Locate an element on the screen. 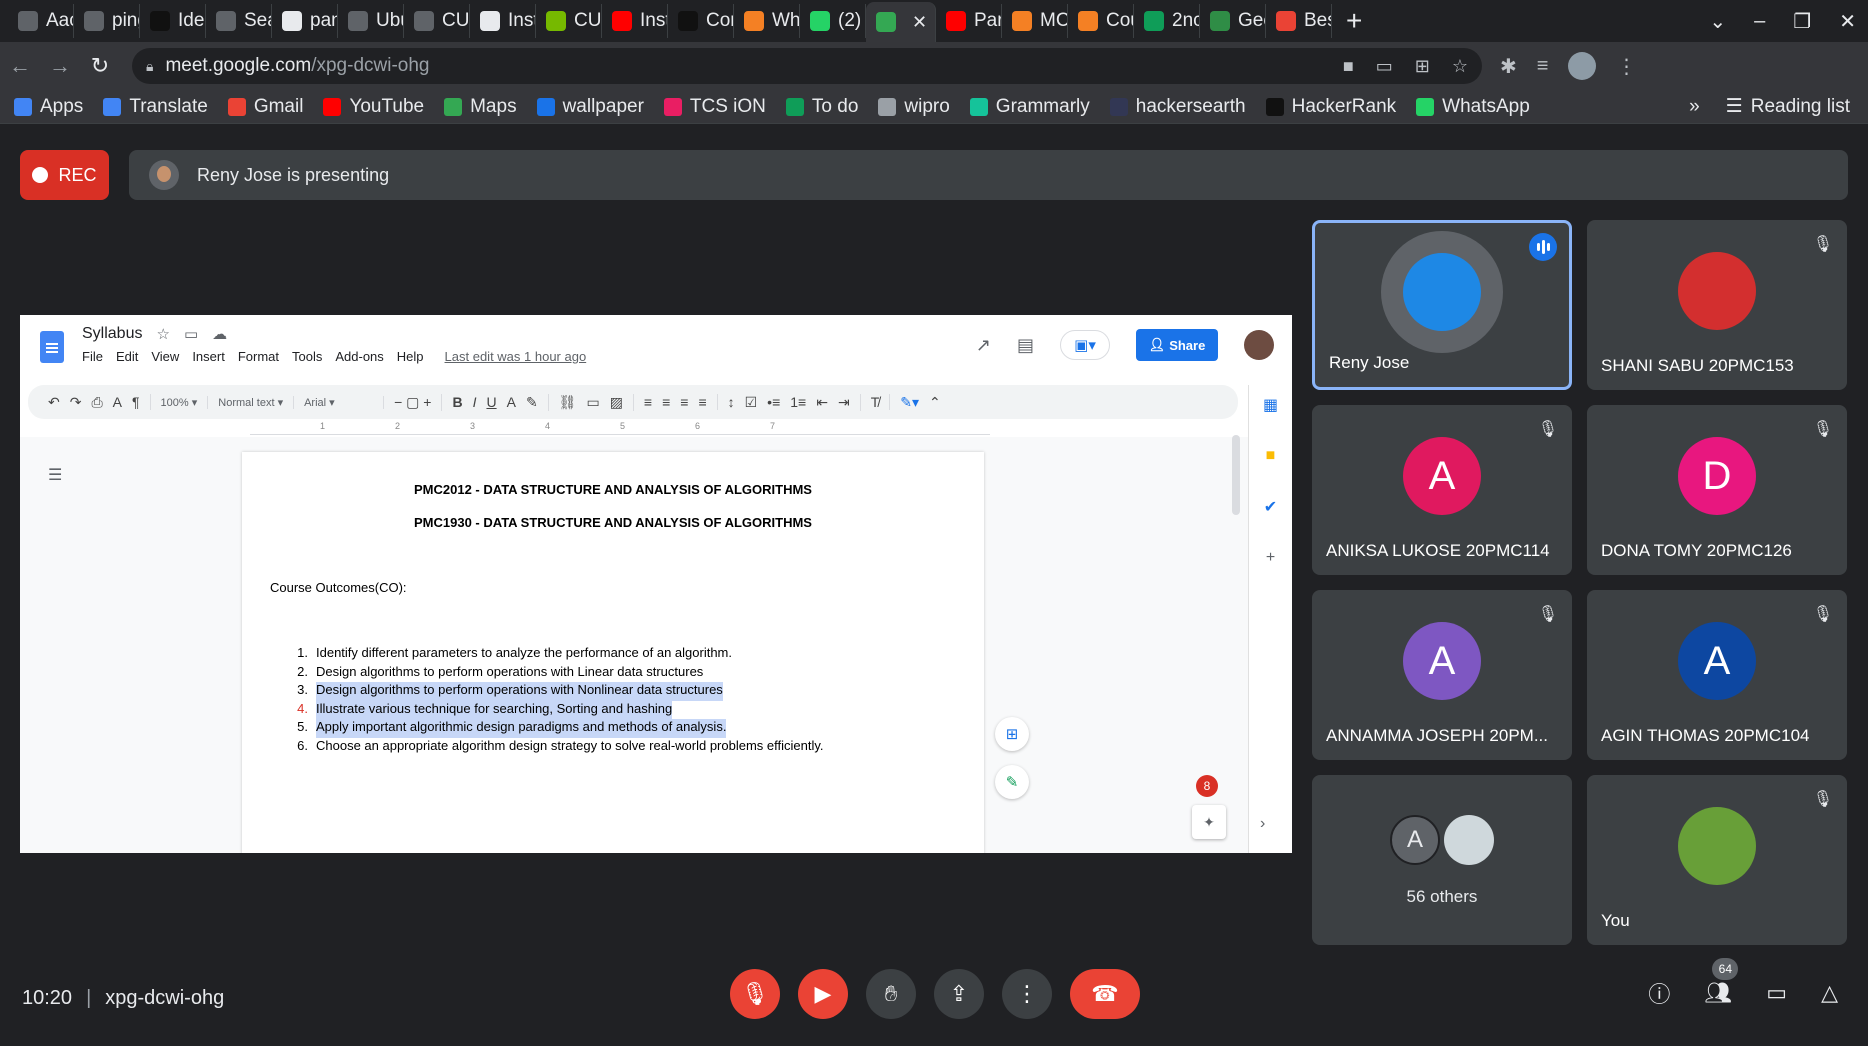 This screenshot has height=1046, width=1868. align-left-icon: ≡ is located at coordinates (648, 402).